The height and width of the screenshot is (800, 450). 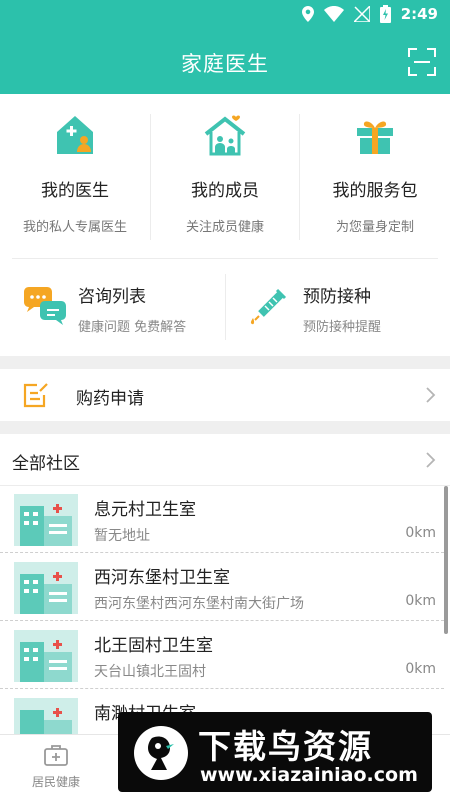 What do you see at coordinates (75, 171) in the screenshot?
I see `my-doctor-button: 我的医生 我的私人专属医生` at bounding box center [75, 171].